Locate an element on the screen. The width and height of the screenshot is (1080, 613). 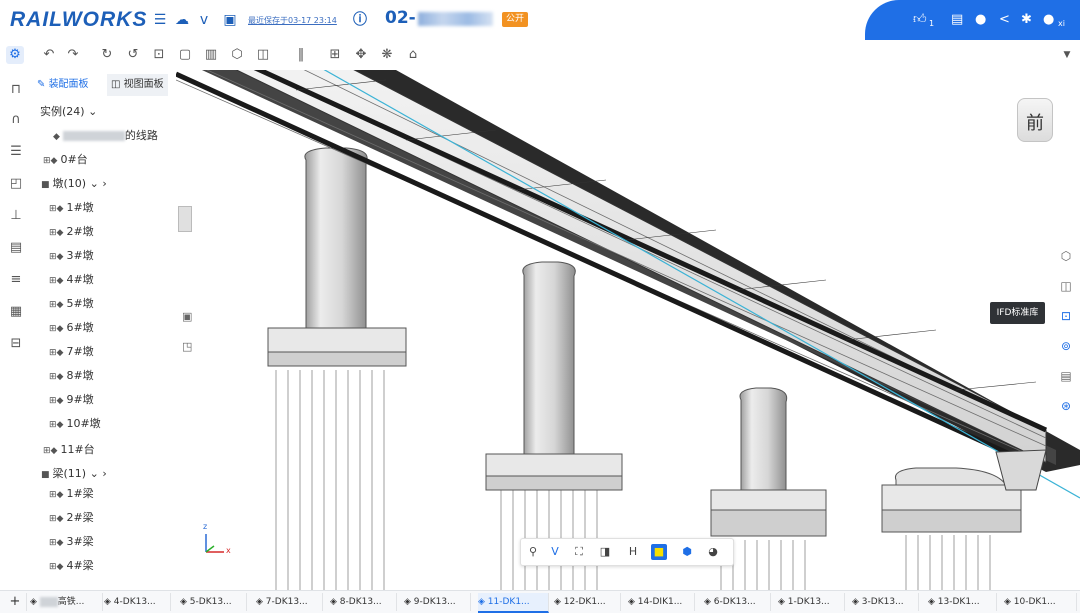
ladder-icon: ☰ is located at coordinates (16, 152).